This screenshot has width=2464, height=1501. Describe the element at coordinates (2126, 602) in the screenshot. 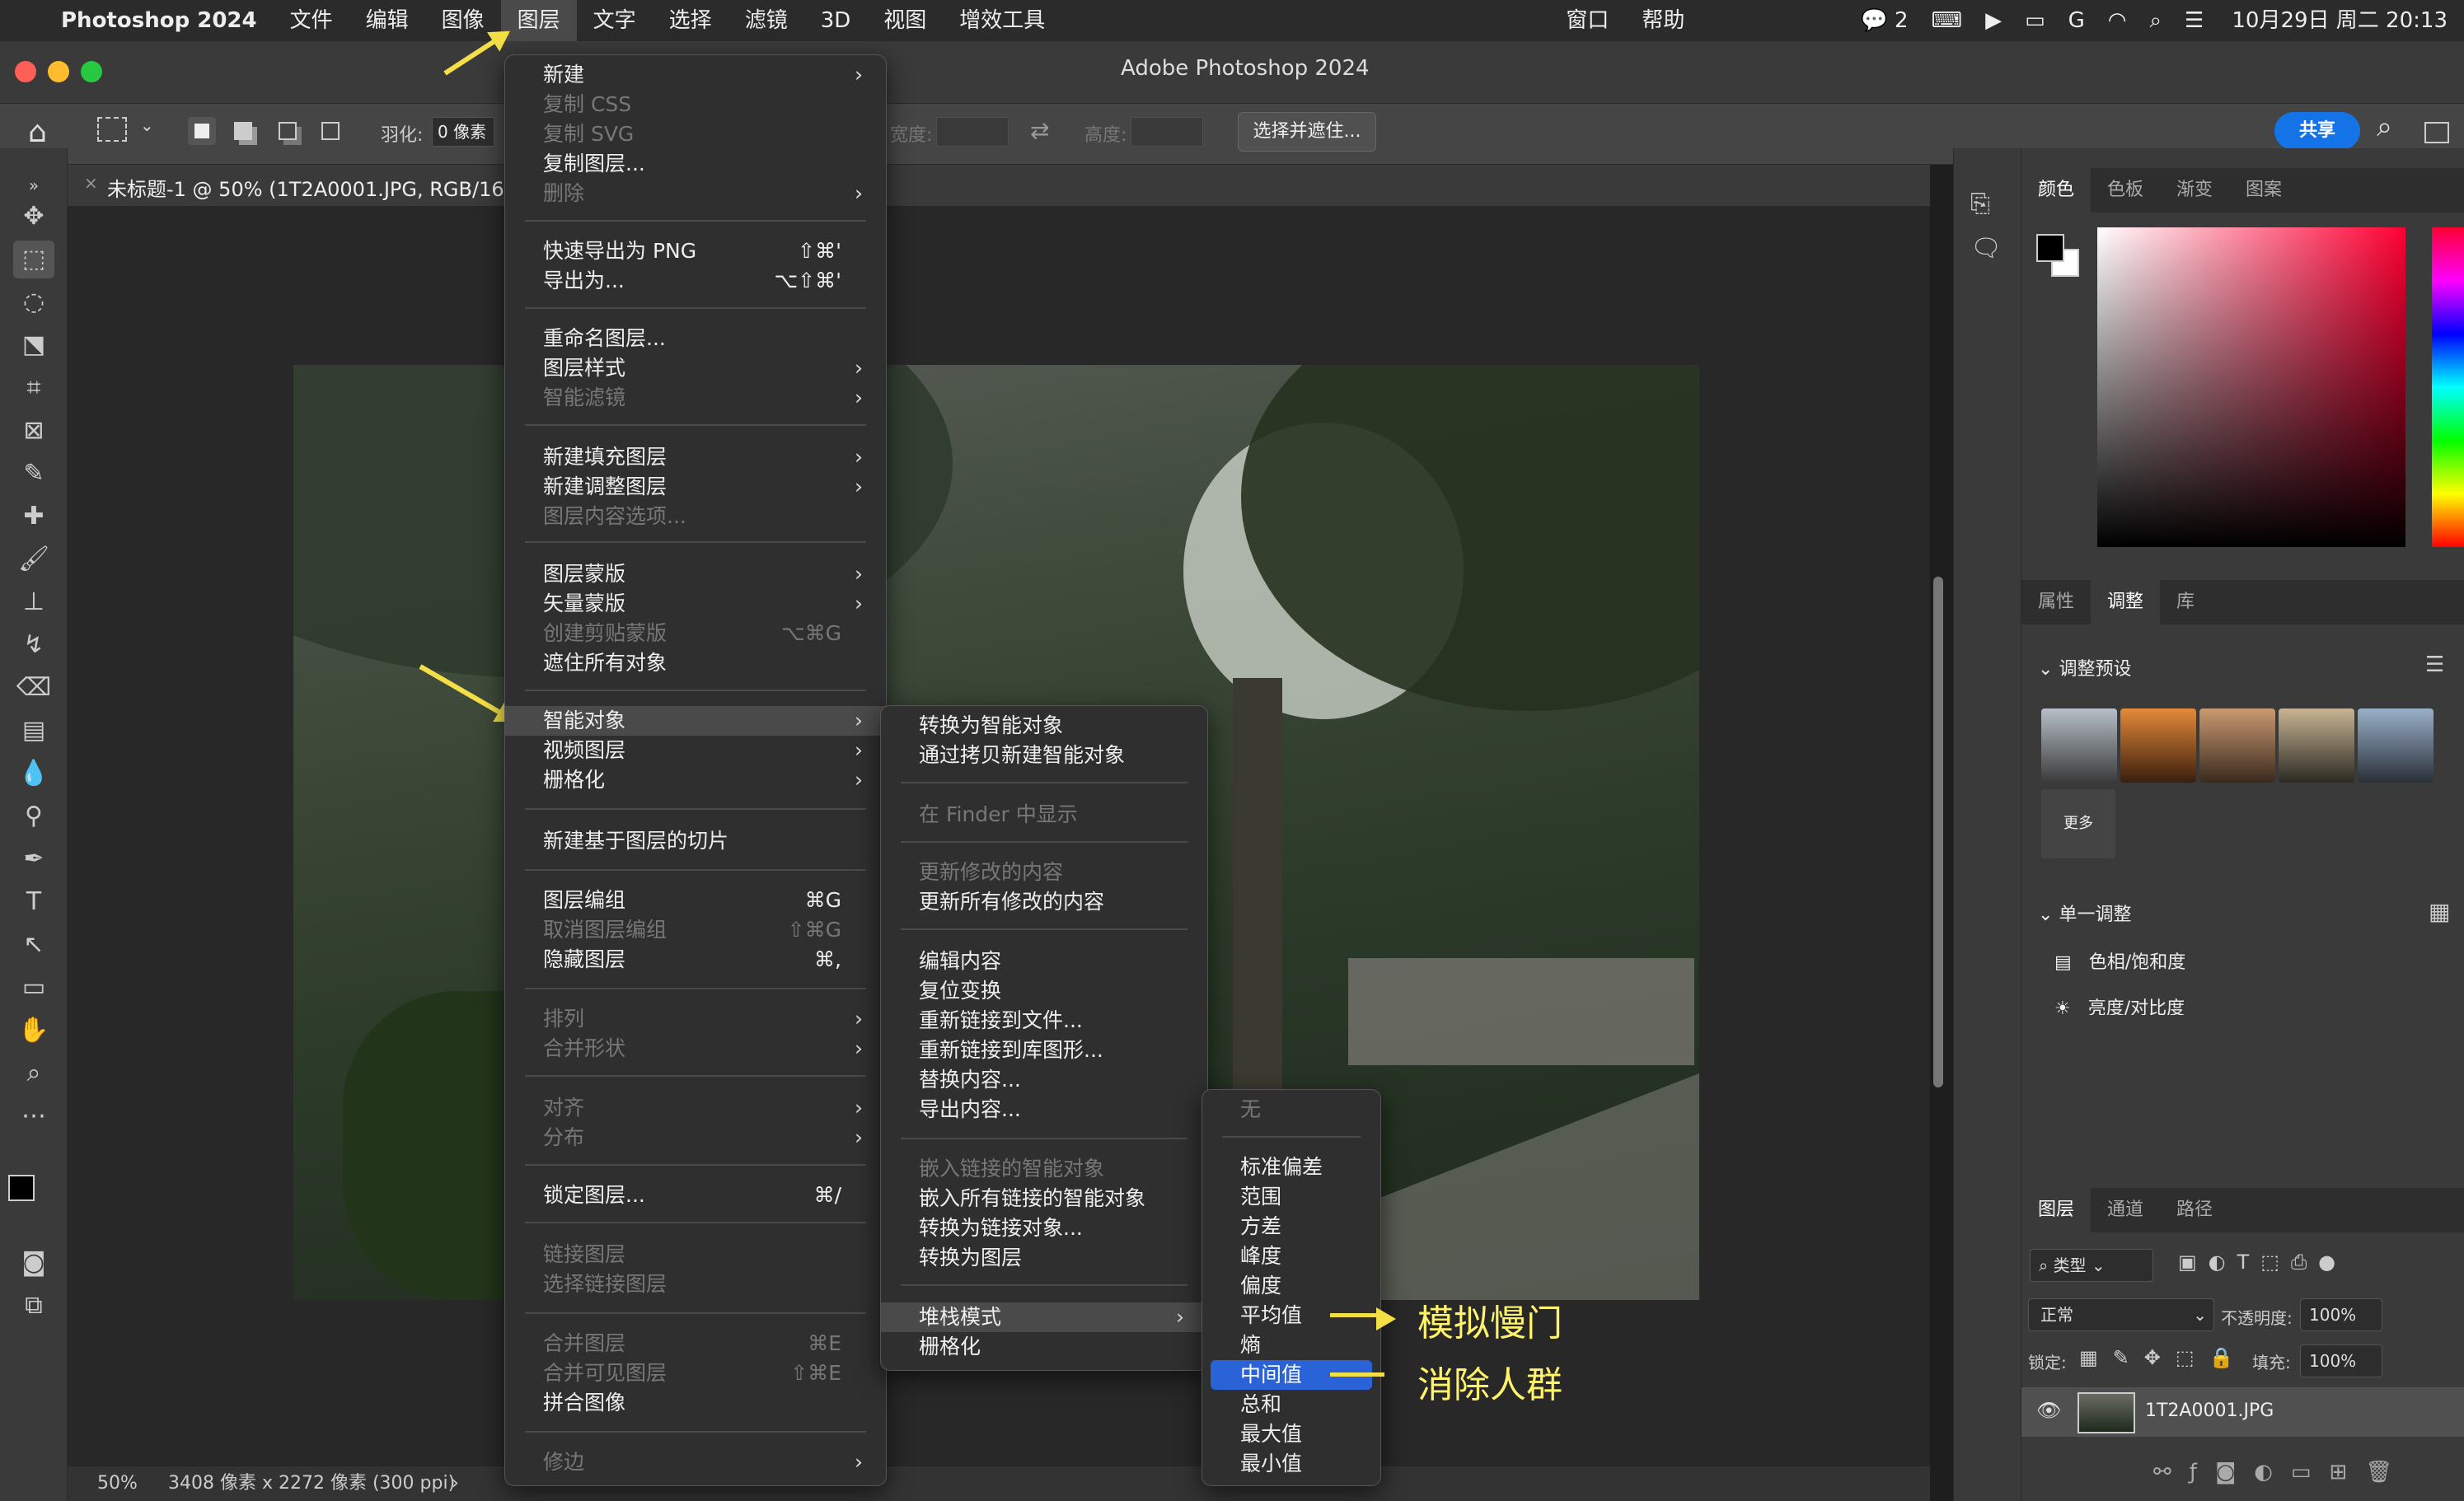

I see `tab-adjustments: 调整` at that location.